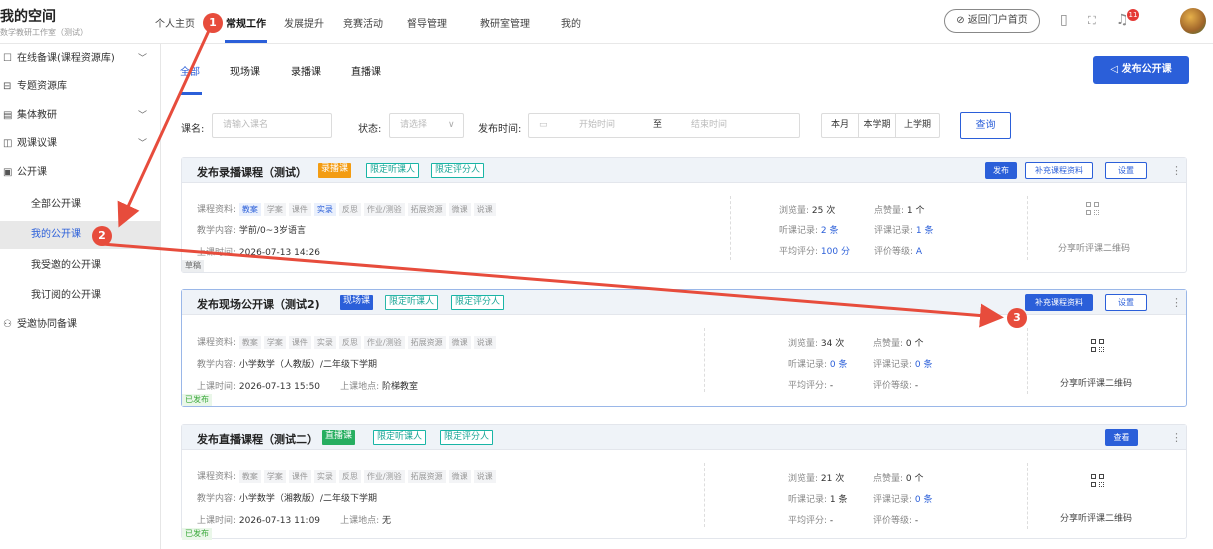 This screenshot has width=1213, height=549. What do you see at coordinates (1121, 437) in the screenshot?
I see `view-button: 查看` at bounding box center [1121, 437].